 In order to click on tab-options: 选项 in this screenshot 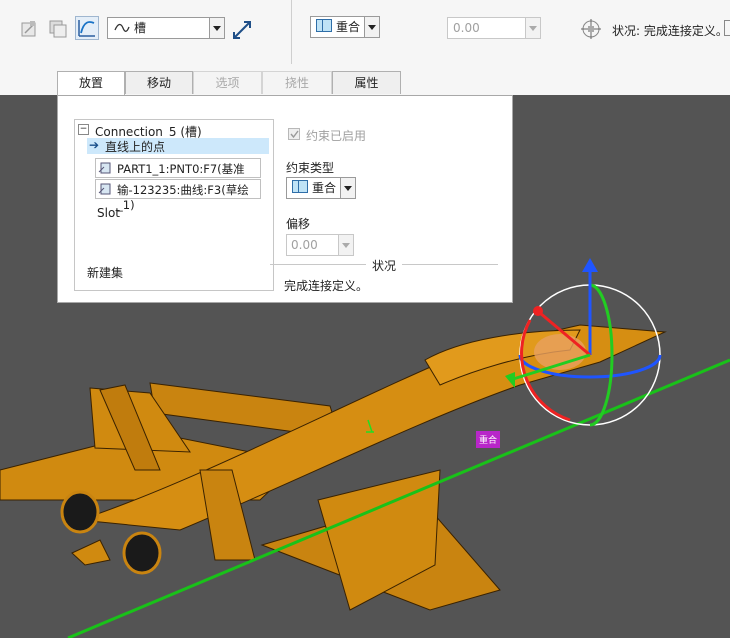, I will do `click(227, 82)`.